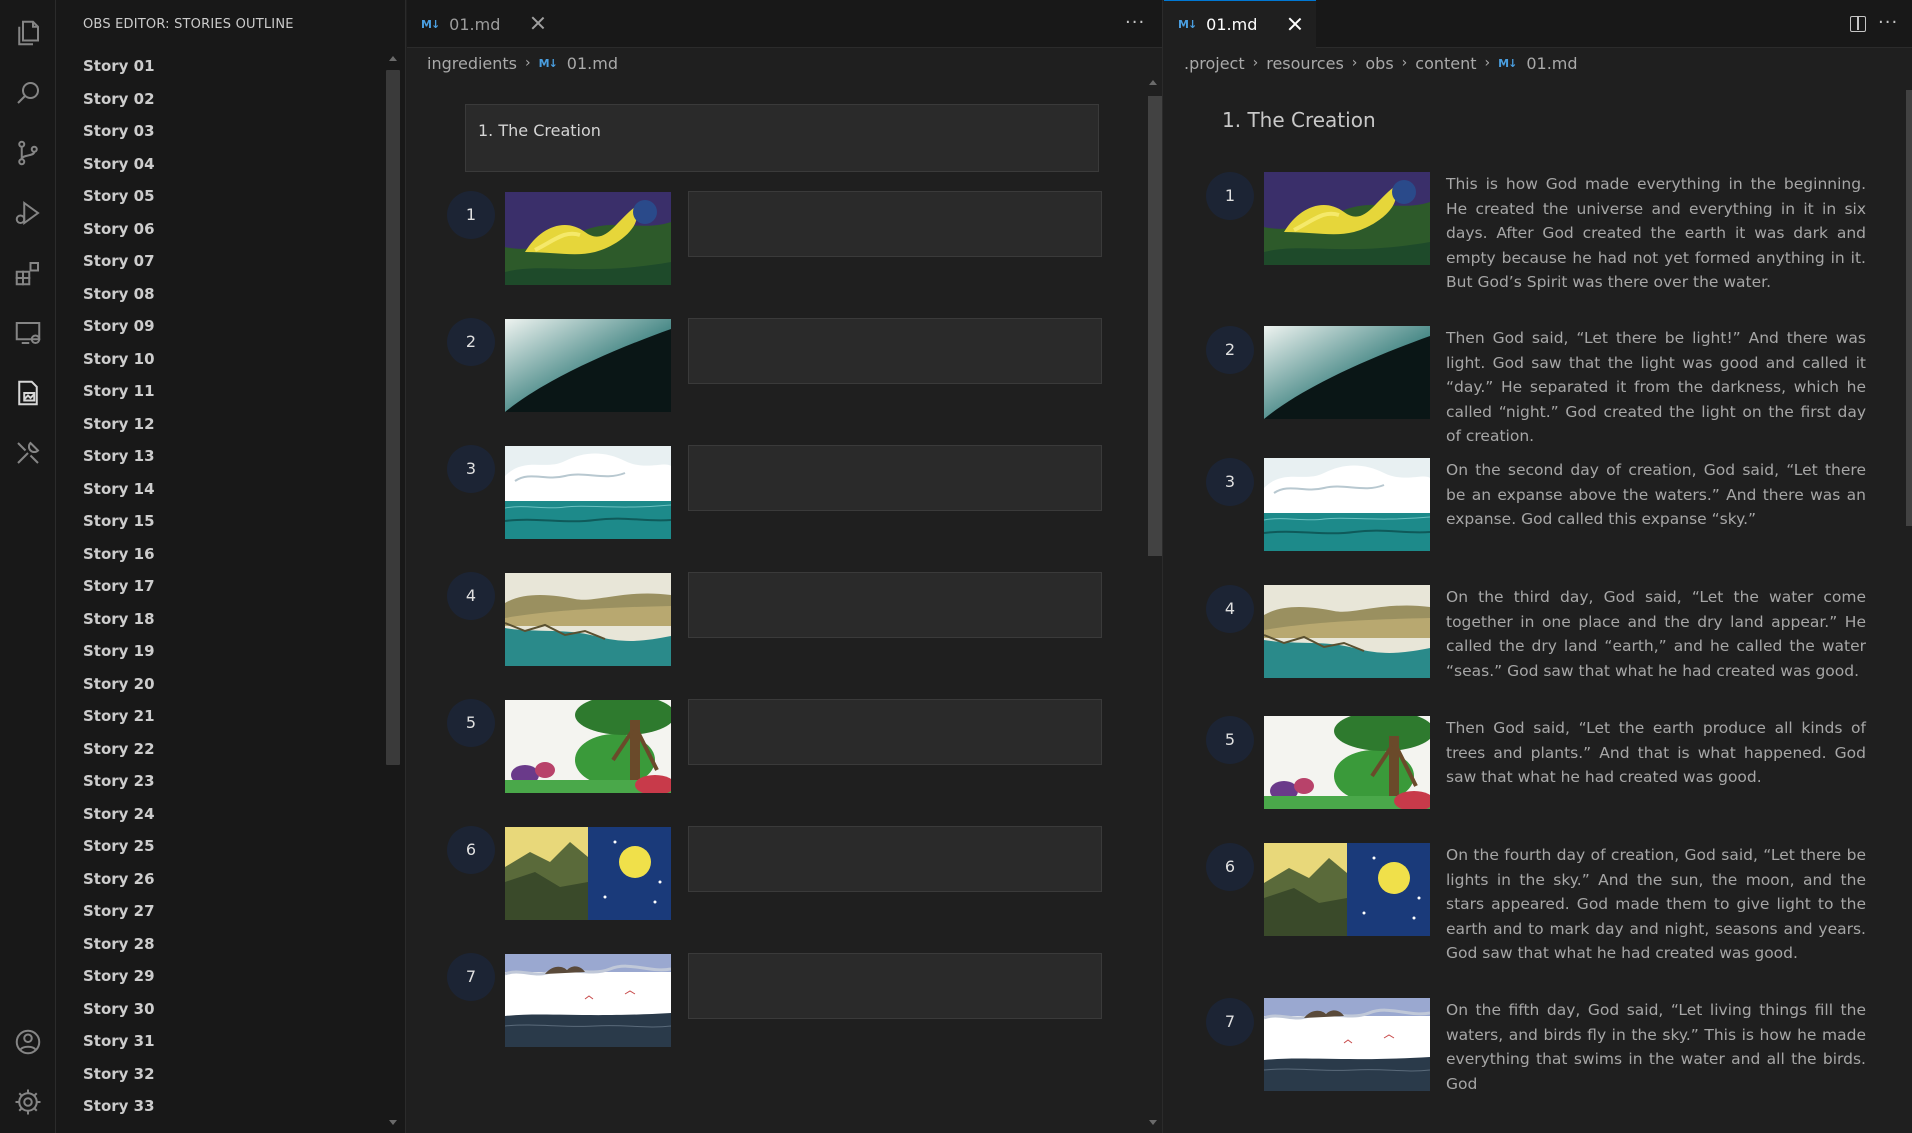 Image resolution: width=1912 pixels, height=1133 pixels. Describe the element at coordinates (1230, 867) in the screenshot. I see `frame-number-badge: 6` at that location.